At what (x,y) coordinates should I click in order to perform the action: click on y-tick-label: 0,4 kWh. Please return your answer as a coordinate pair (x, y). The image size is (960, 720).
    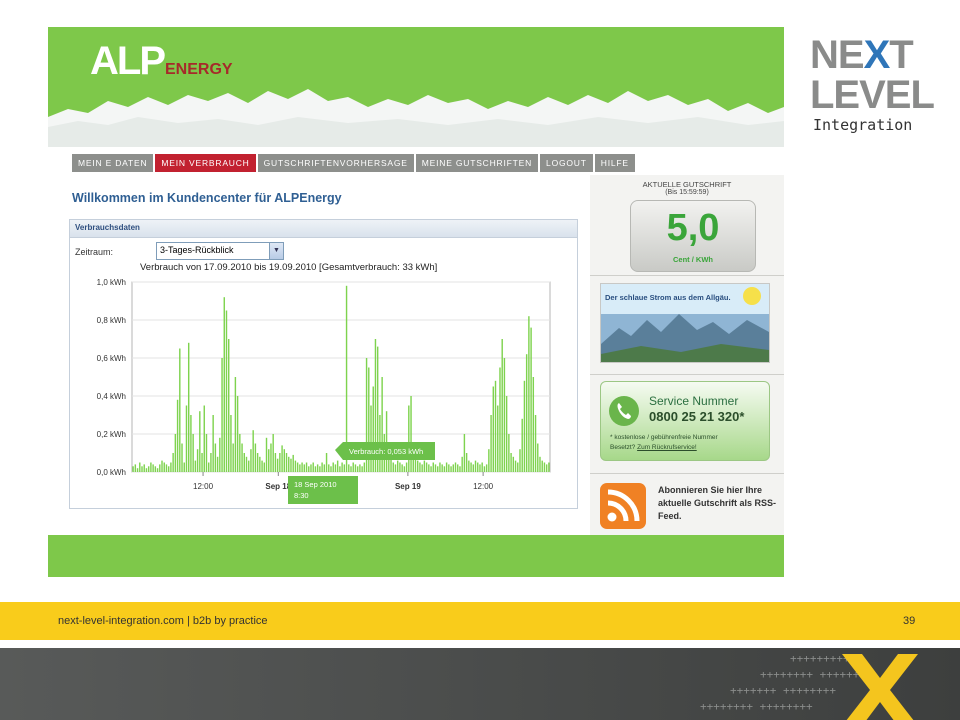
    Looking at the image, I should click on (111, 396).